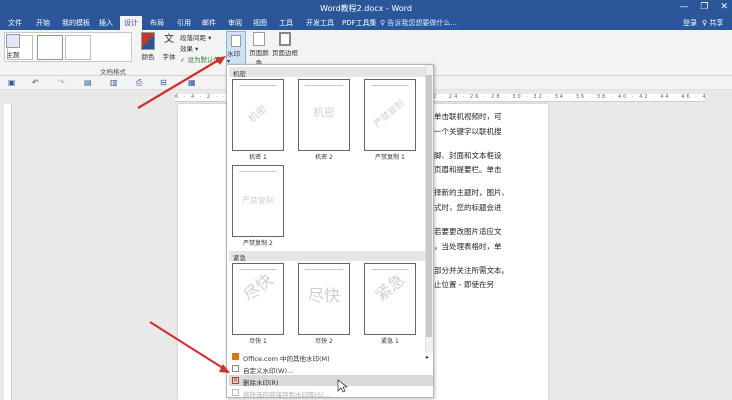 Image resolution: width=732 pixels, height=400 pixels. Describe the element at coordinates (188, 346) in the screenshot. I see `arrow-to-remove` at that location.